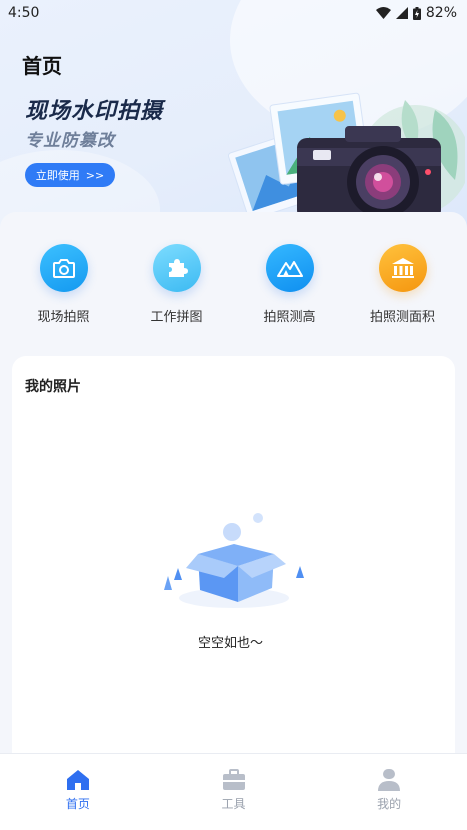 Image resolution: width=467 pixels, height=830 pixels. I want to click on nav-label: 首页, so click(77, 804).